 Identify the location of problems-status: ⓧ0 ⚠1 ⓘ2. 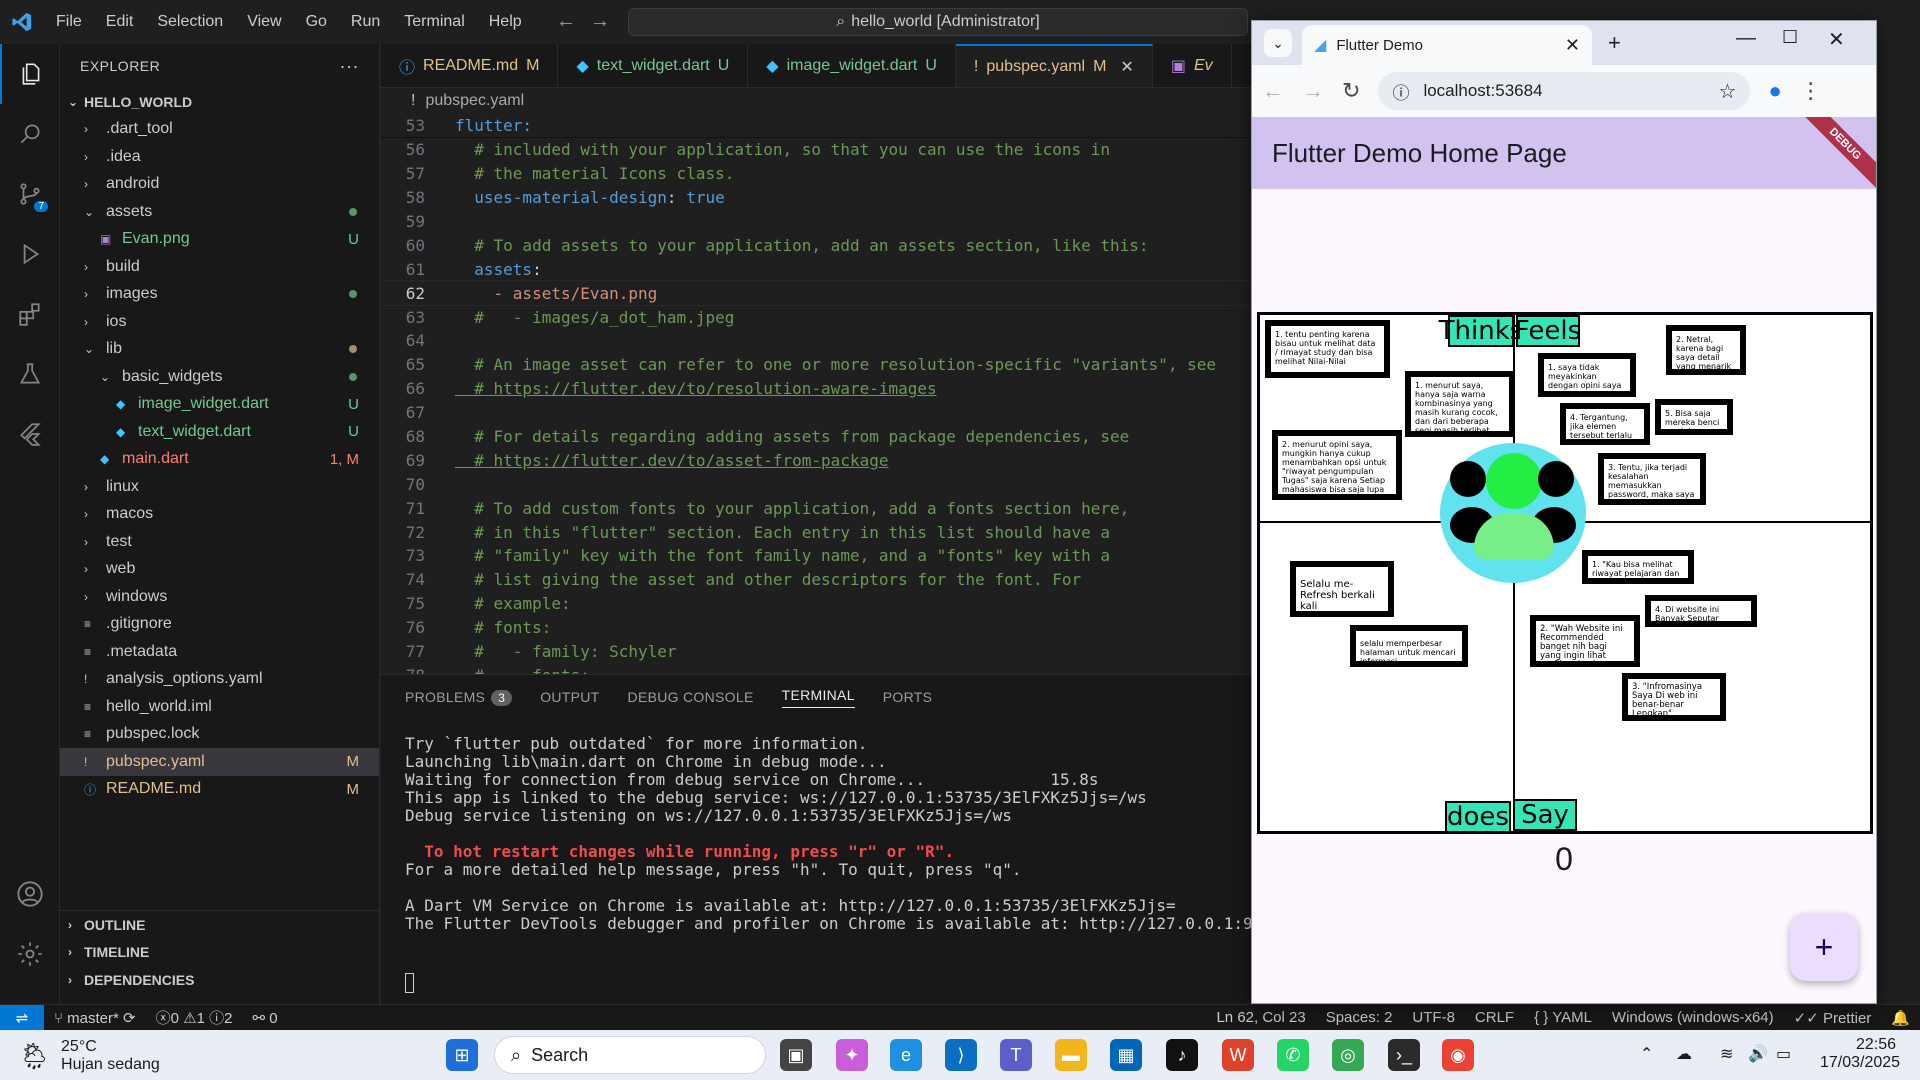
(194, 1017).